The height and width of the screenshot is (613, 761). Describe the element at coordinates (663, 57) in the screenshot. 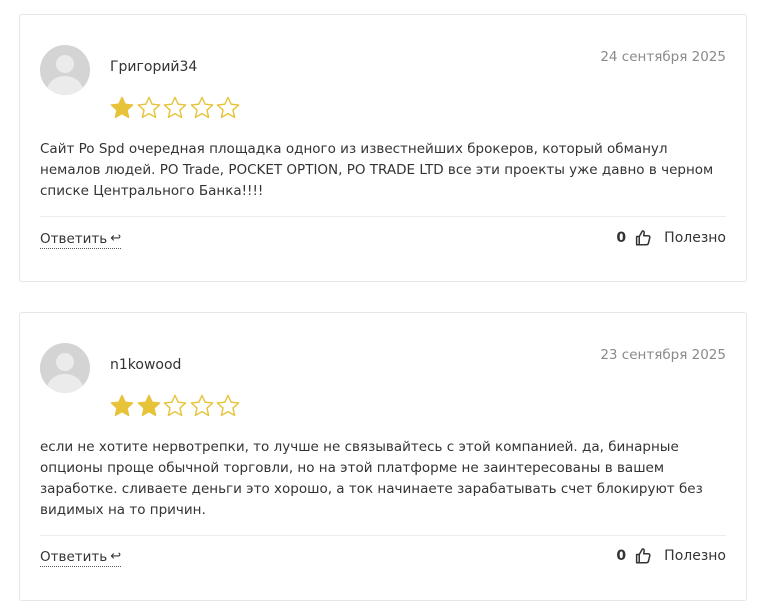

I see `review-date: 24 сентября 2025` at that location.